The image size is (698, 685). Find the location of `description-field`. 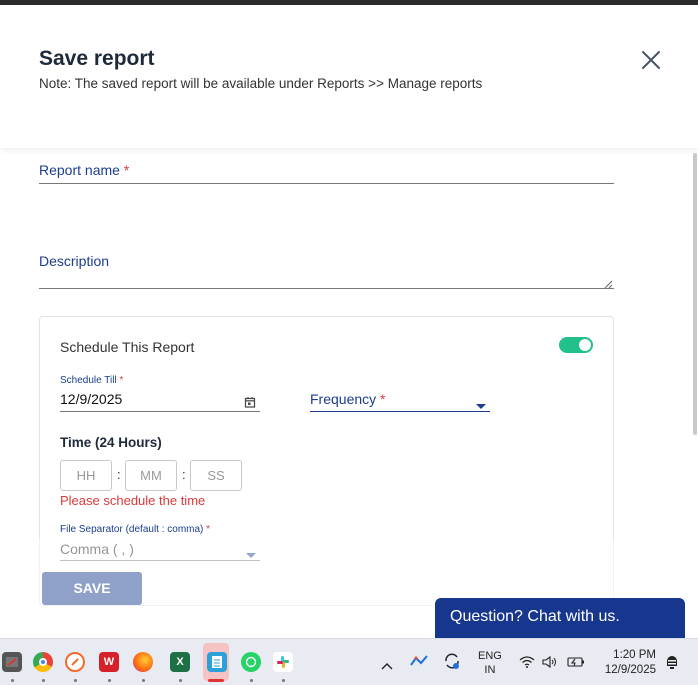

description-field is located at coordinates (326, 288).